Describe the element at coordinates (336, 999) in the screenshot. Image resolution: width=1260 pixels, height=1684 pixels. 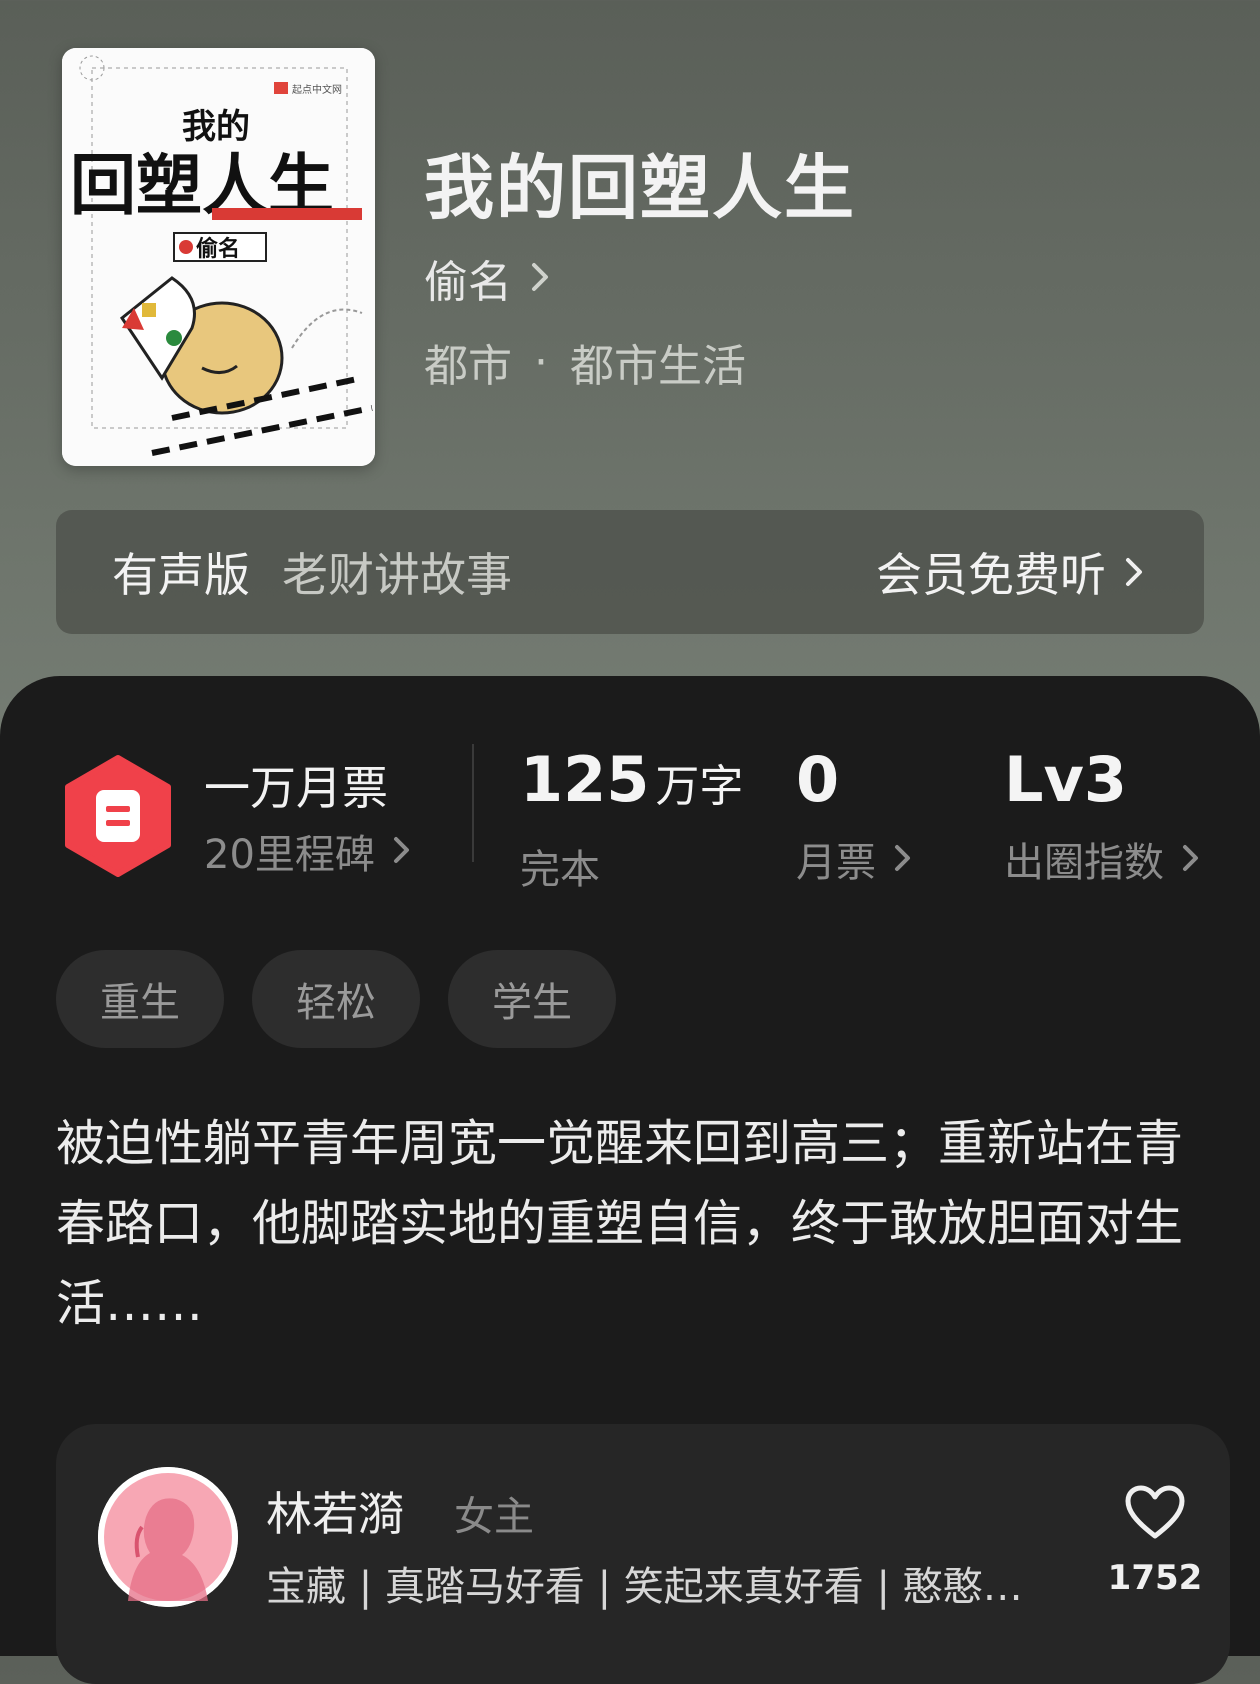
I see `tag-chip: 轻松` at that location.